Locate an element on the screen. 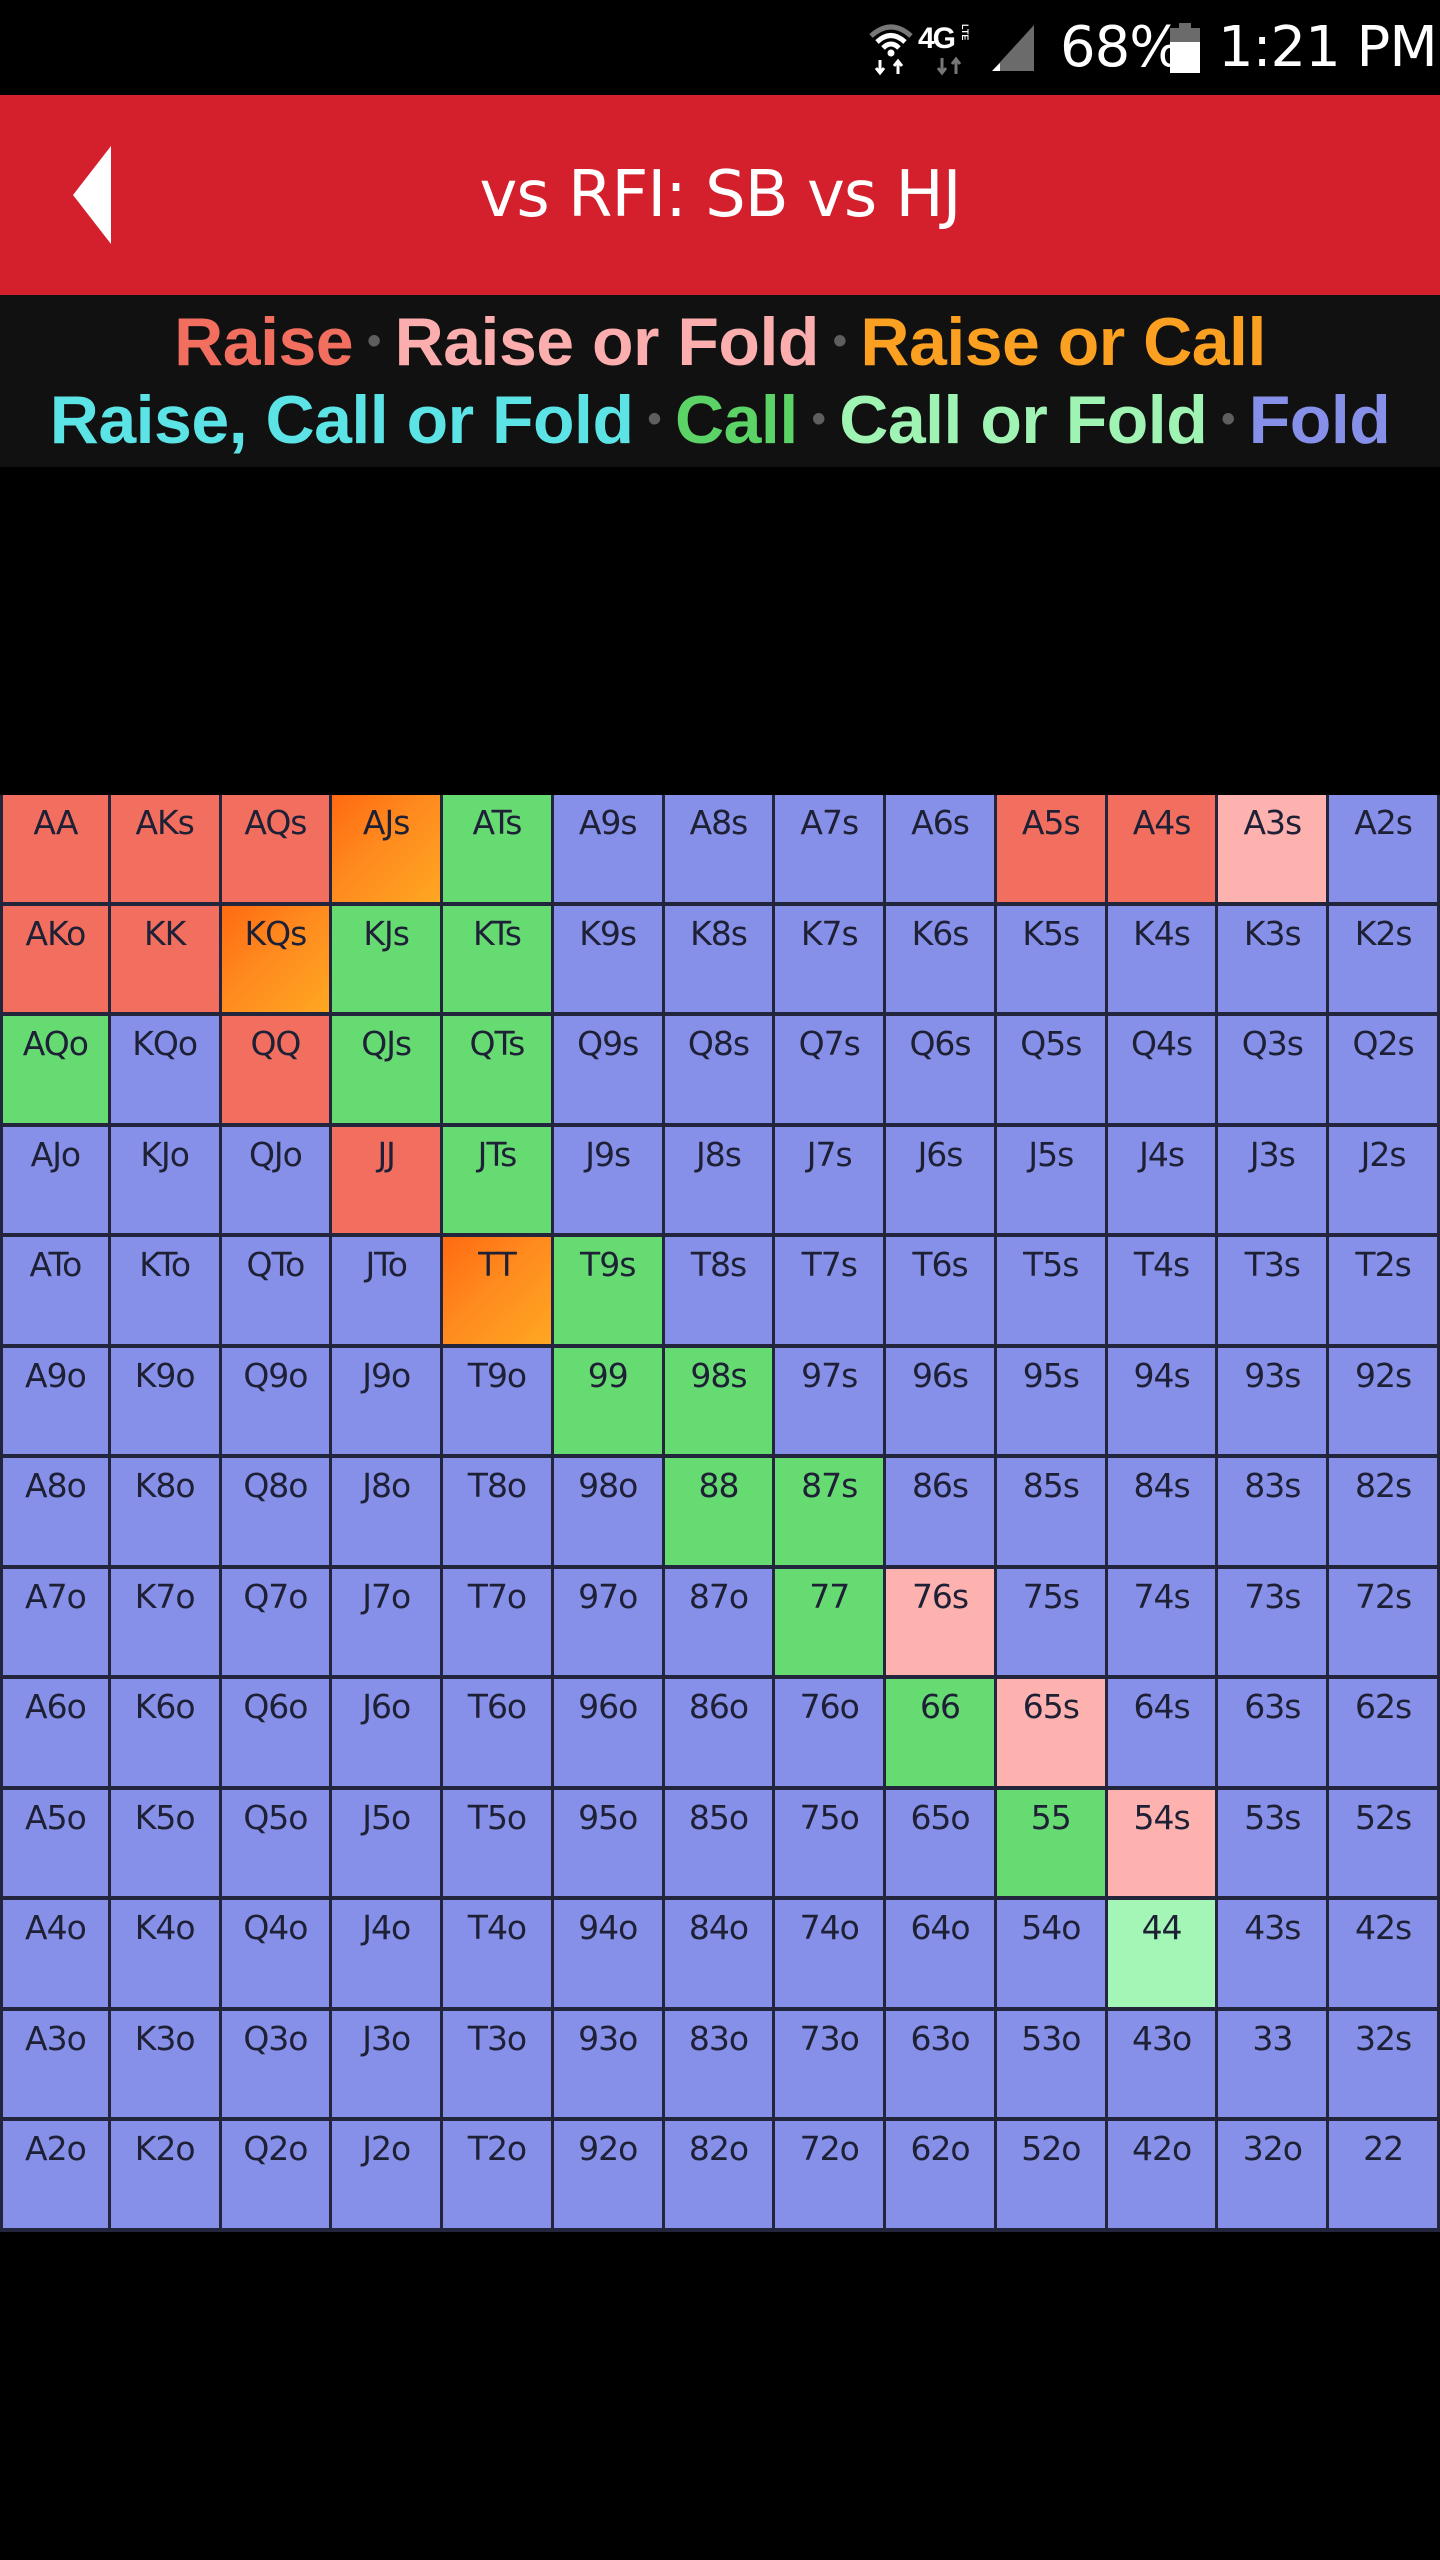 This screenshot has width=1440, height=2560. hand-cell-52s: 52s is located at coordinates (1384, 1845).